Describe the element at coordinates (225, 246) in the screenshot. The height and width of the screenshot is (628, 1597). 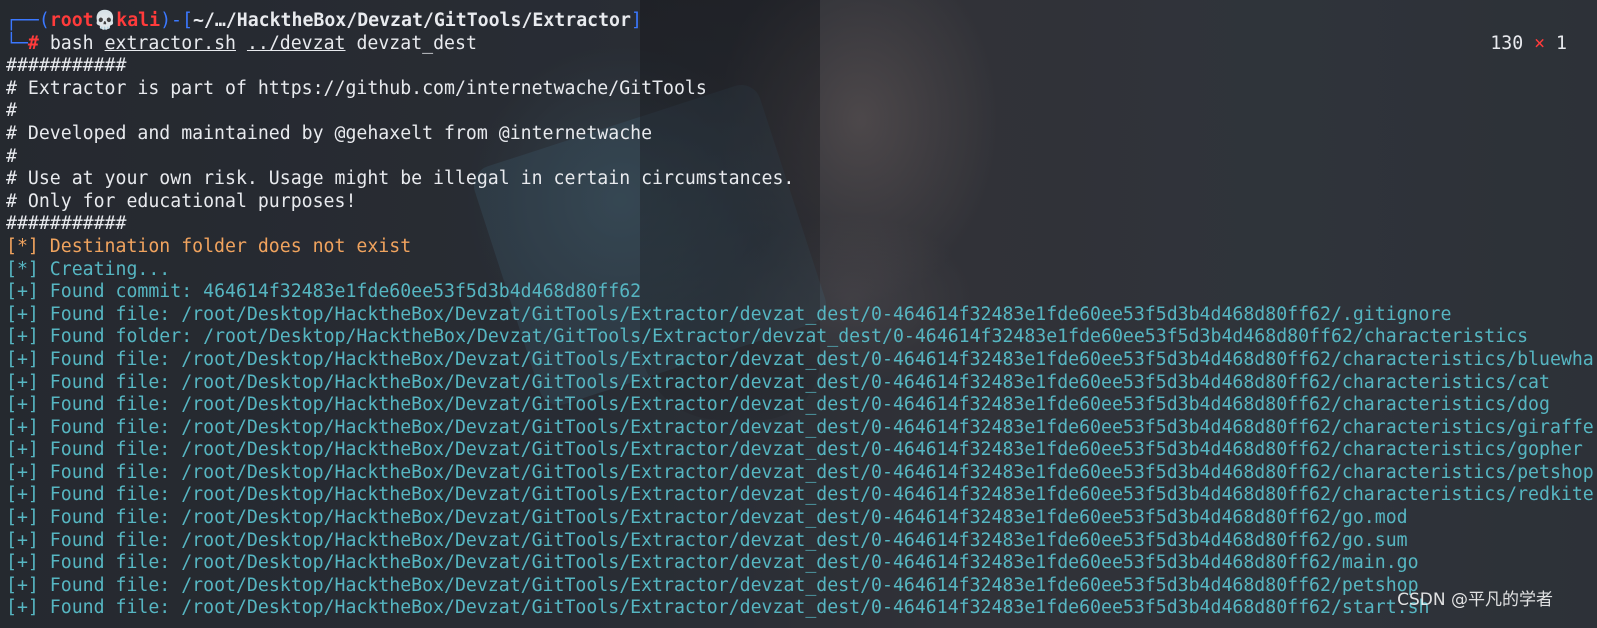
I see `status-text: Destination folder does not exist` at that location.